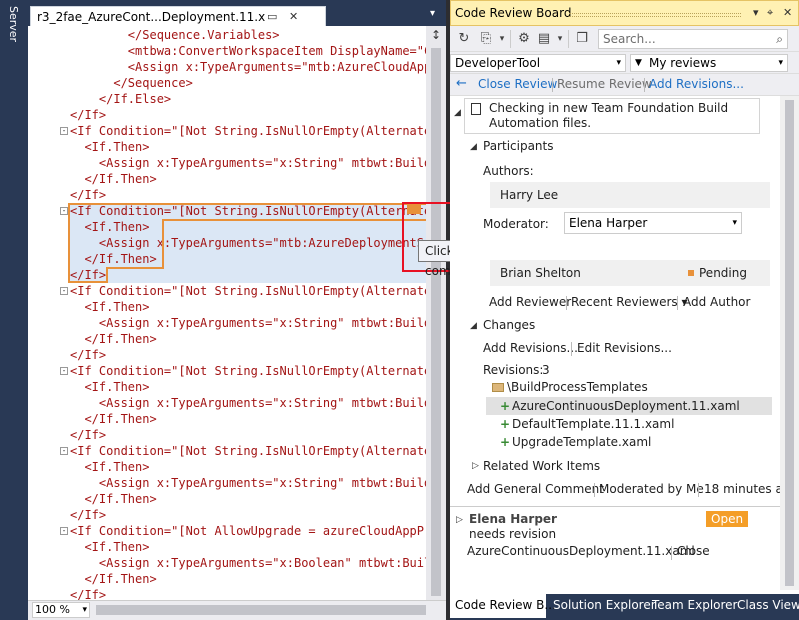  Describe the element at coordinates (581, 442) in the screenshot. I see `file-item: UpgradeTemplate.xaml` at that location.